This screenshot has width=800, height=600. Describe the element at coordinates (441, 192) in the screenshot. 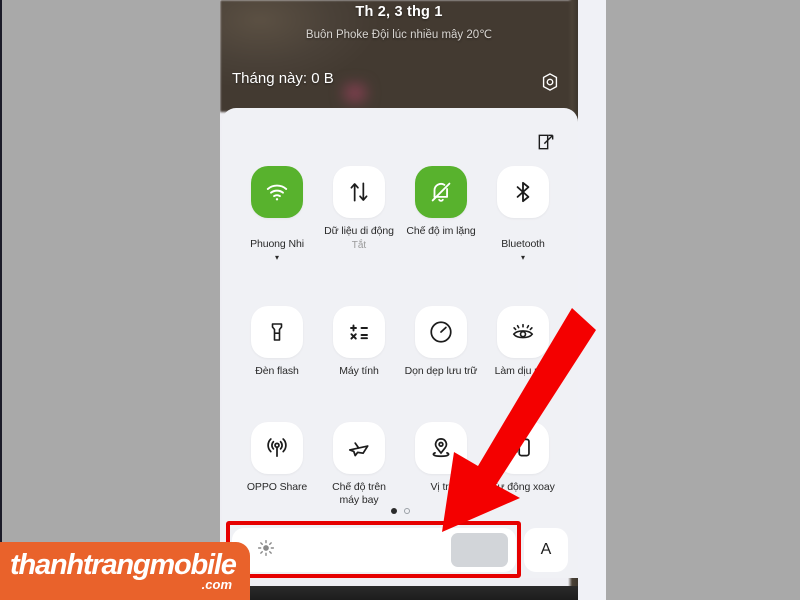

I see `bell-muted-icon` at that location.